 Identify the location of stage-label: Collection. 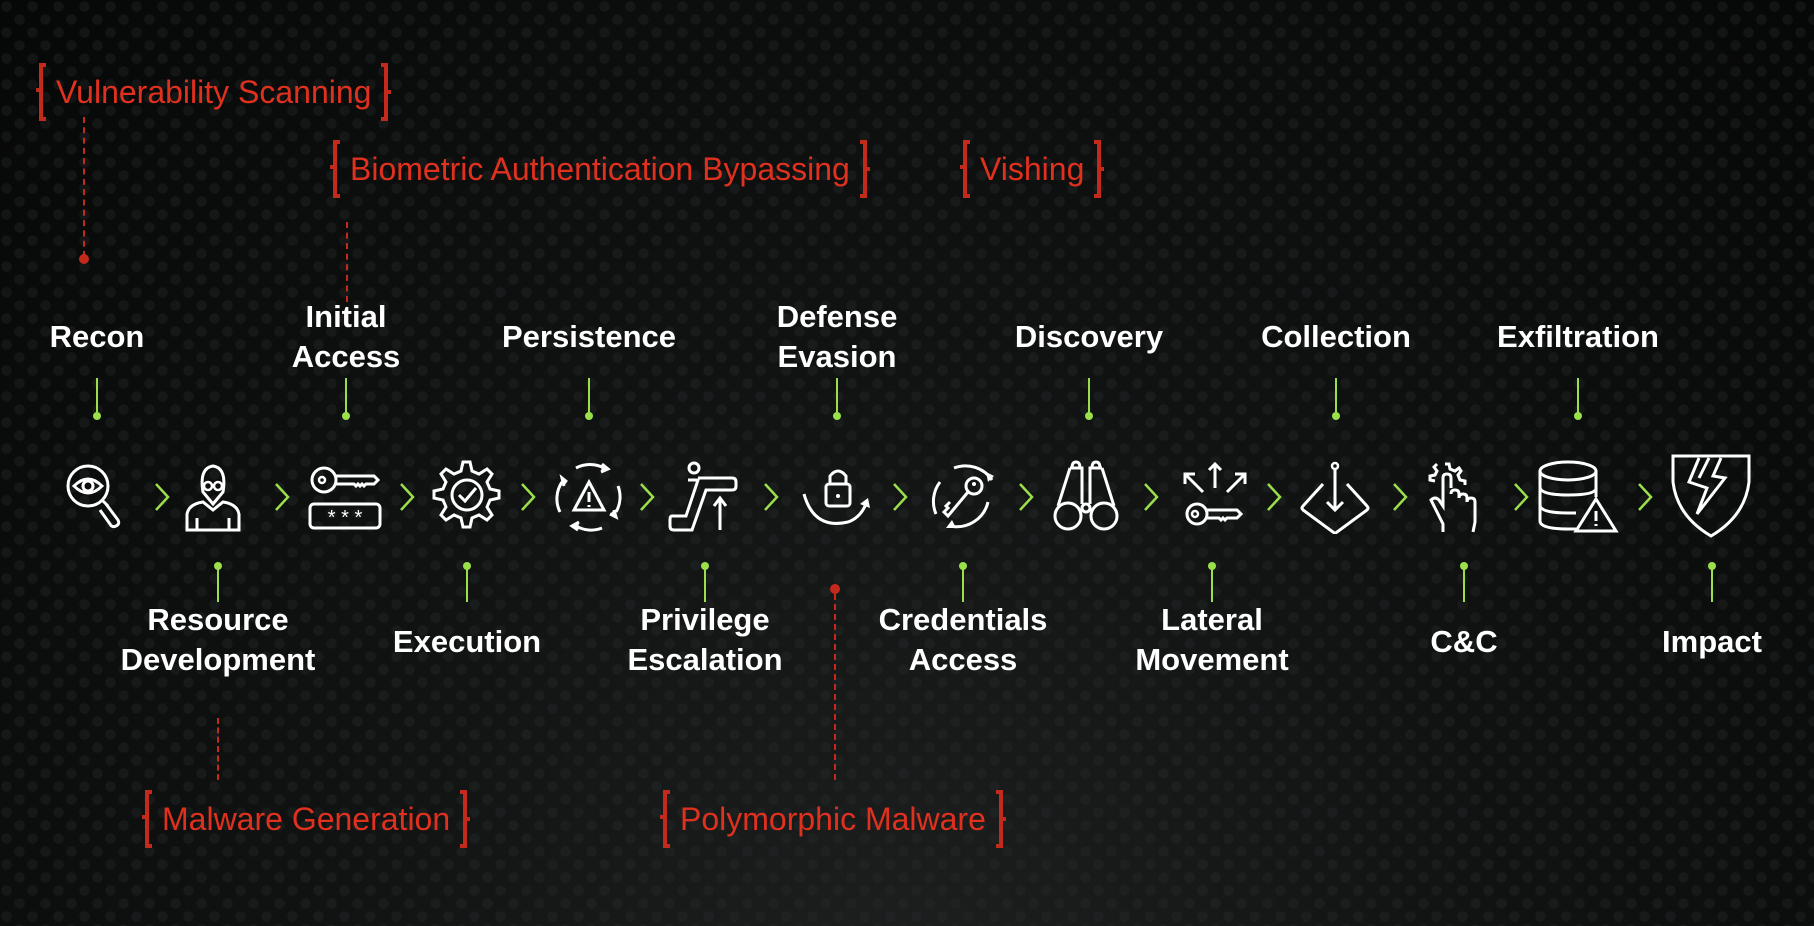
(1336, 336).